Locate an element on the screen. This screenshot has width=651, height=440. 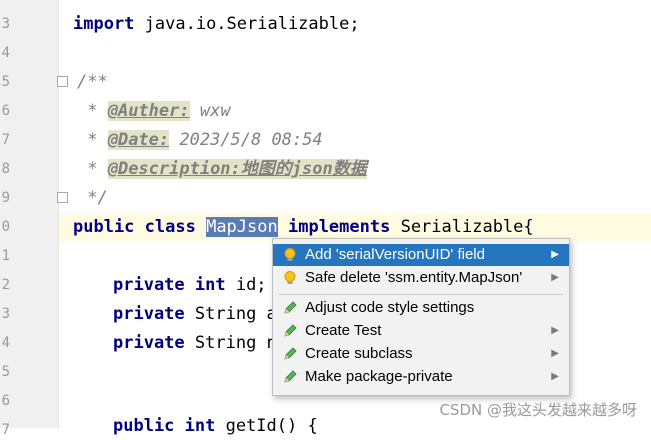
code-line: private String a is located at coordinates (195, 314).